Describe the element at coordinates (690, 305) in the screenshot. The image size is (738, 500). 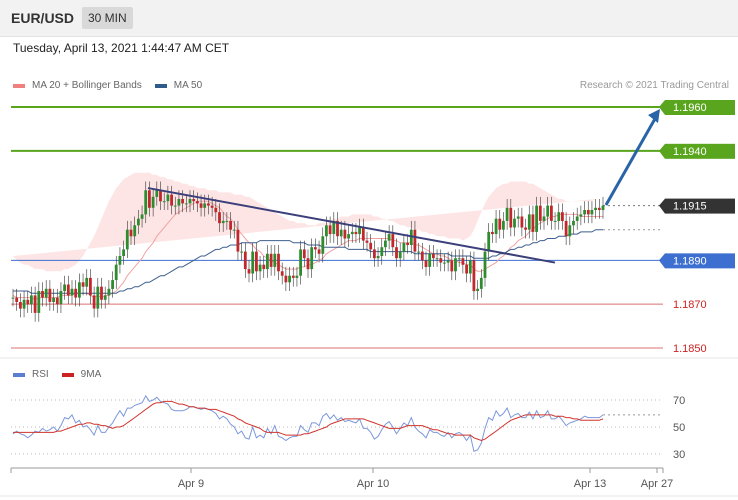
I see `price-tag-label: 1.1870` at that location.